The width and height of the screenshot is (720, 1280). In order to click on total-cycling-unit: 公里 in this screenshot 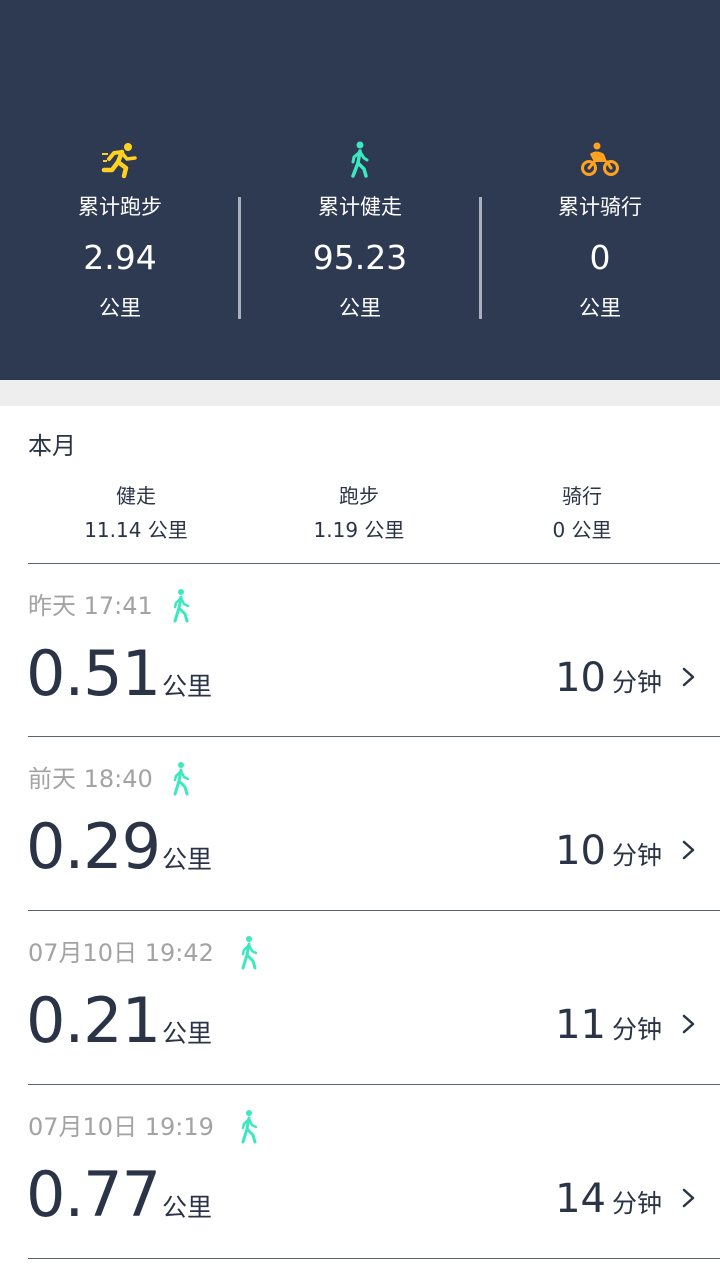, I will do `click(600, 308)`.